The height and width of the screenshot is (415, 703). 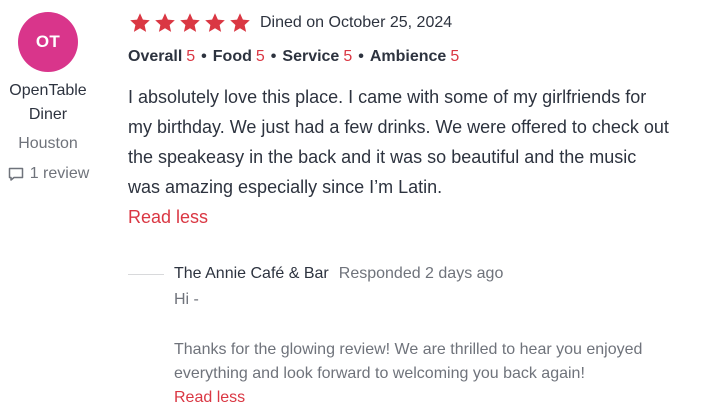 I want to click on comment-icon, so click(x=16, y=174).